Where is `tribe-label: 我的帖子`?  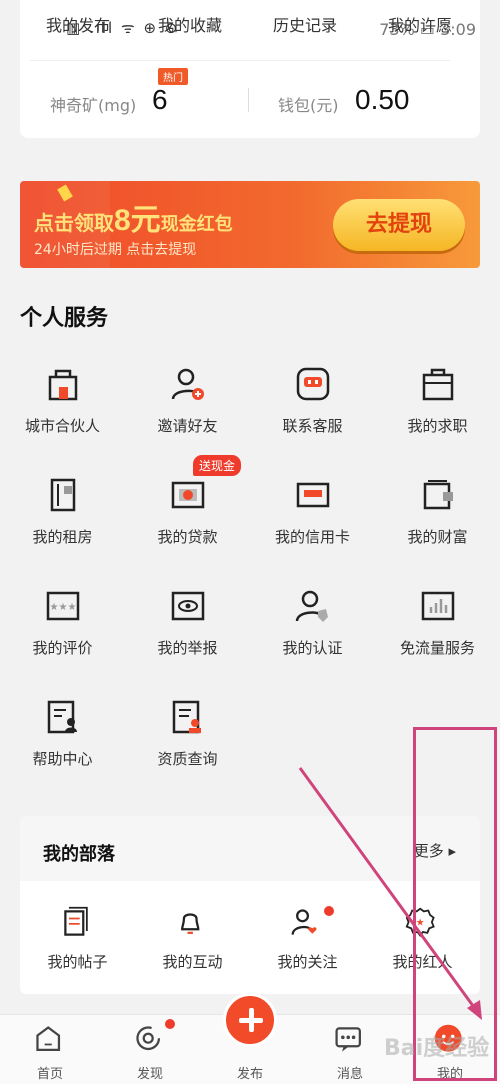
tribe-label: 我的帖子 is located at coordinates (77, 962).